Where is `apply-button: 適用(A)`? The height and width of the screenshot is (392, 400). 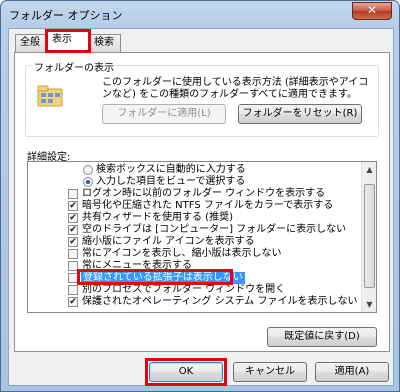 apply-button: 適用(A) is located at coordinates (352, 372).